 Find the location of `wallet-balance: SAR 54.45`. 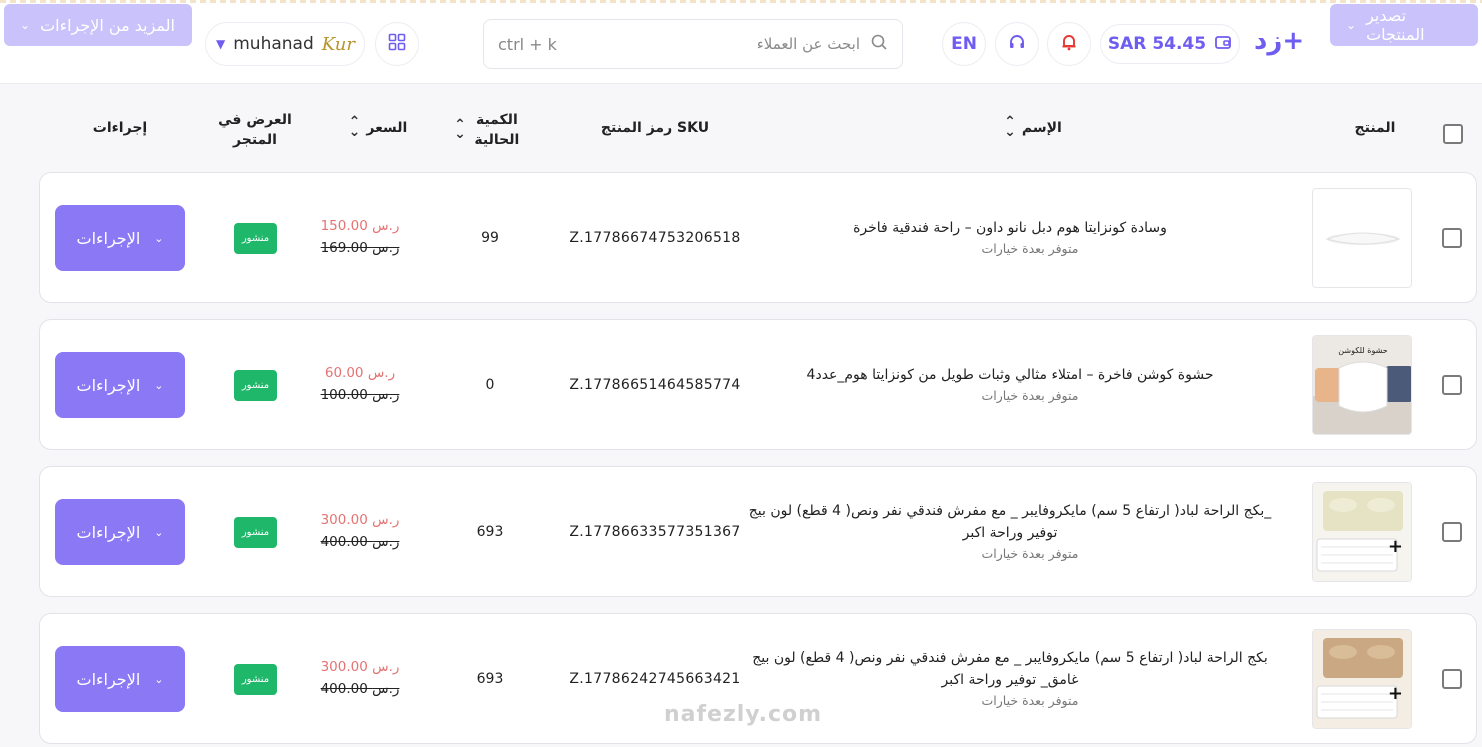

wallet-balance: SAR 54.45 is located at coordinates (1170, 44).